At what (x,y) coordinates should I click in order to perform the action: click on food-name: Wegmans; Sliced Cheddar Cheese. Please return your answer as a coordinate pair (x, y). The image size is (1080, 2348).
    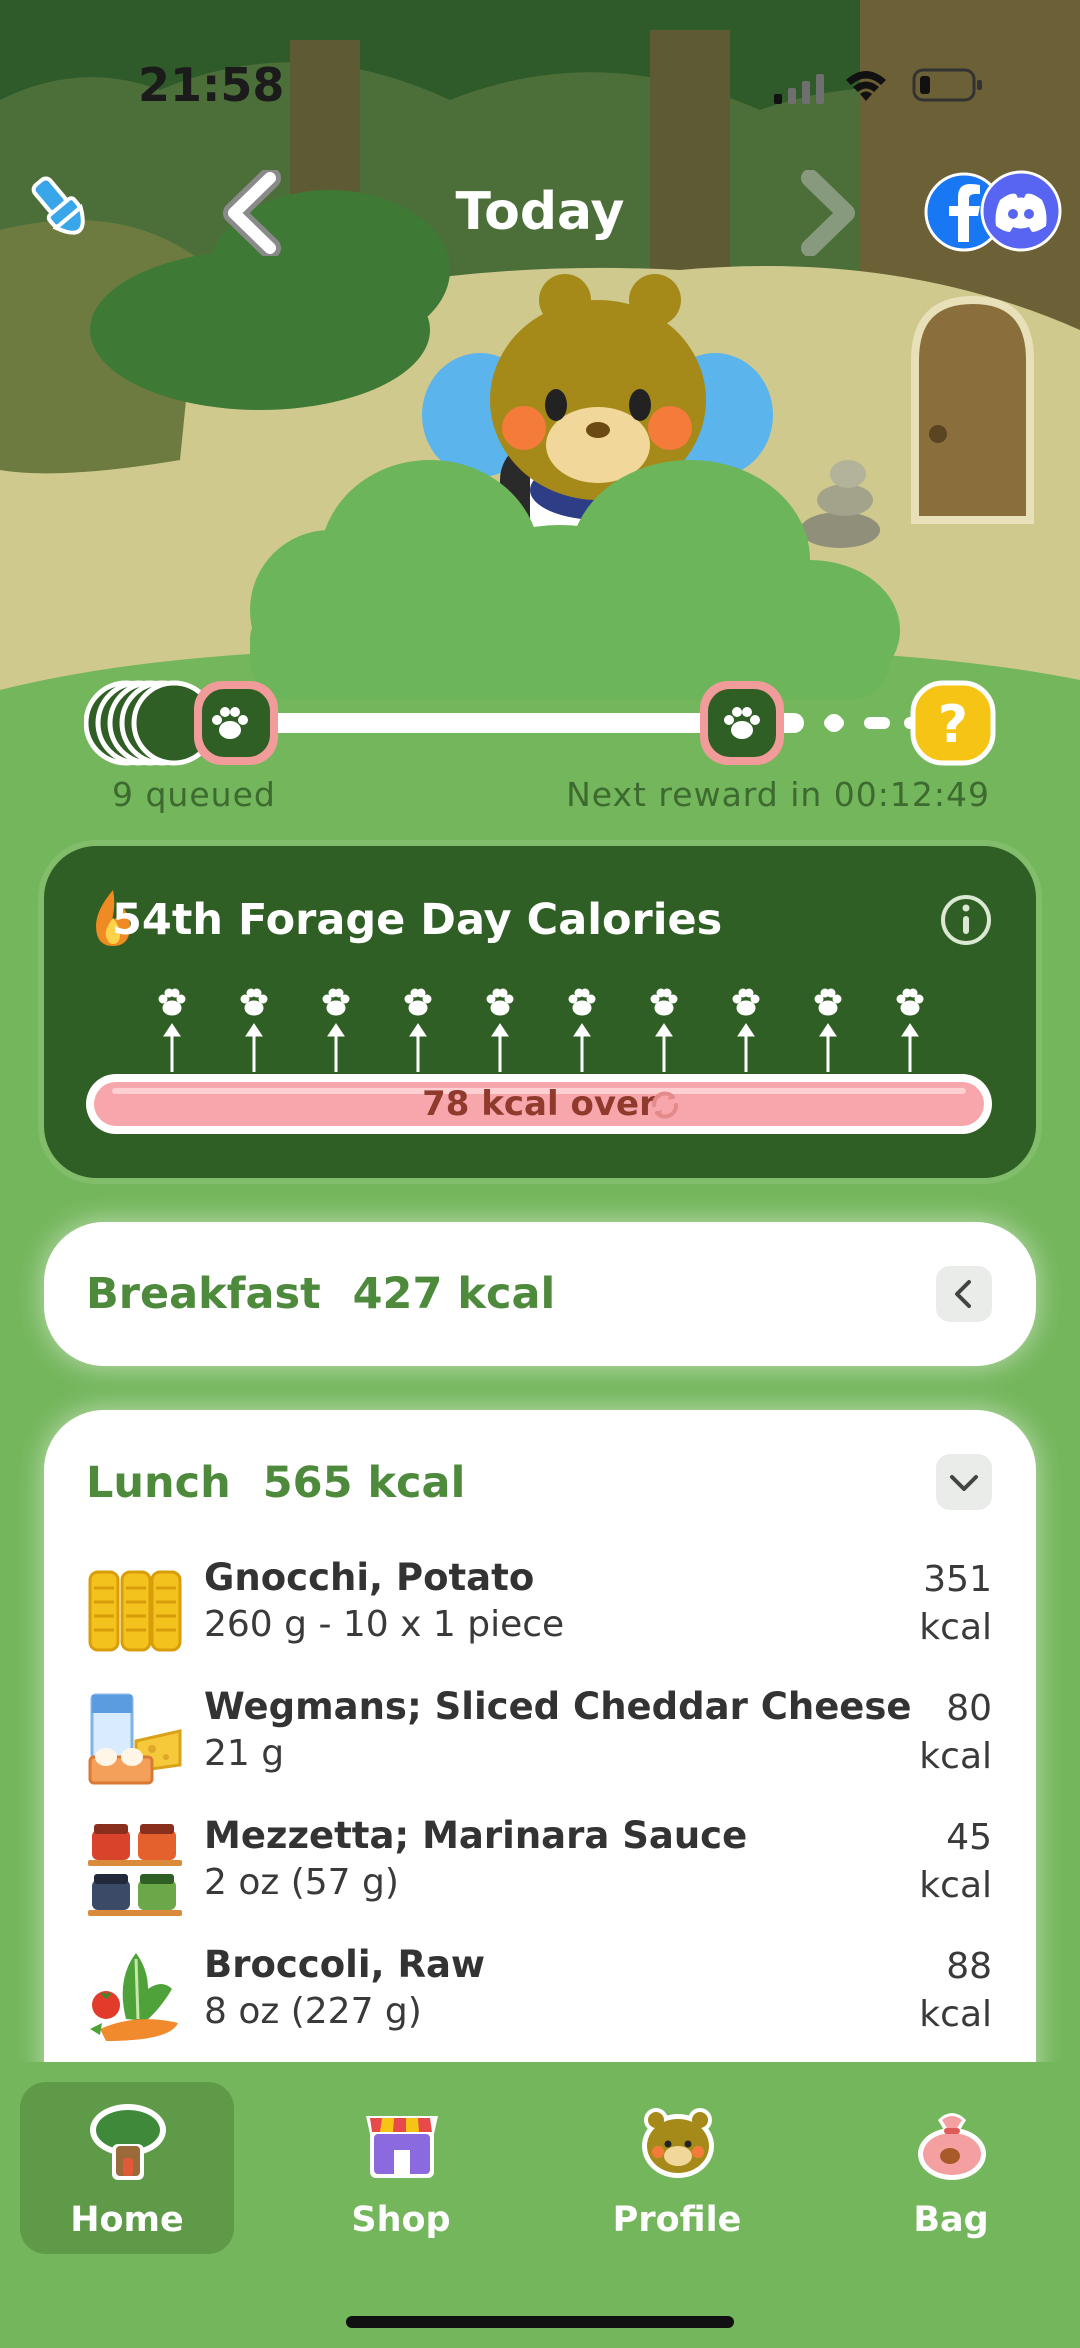
    Looking at the image, I should click on (558, 1706).